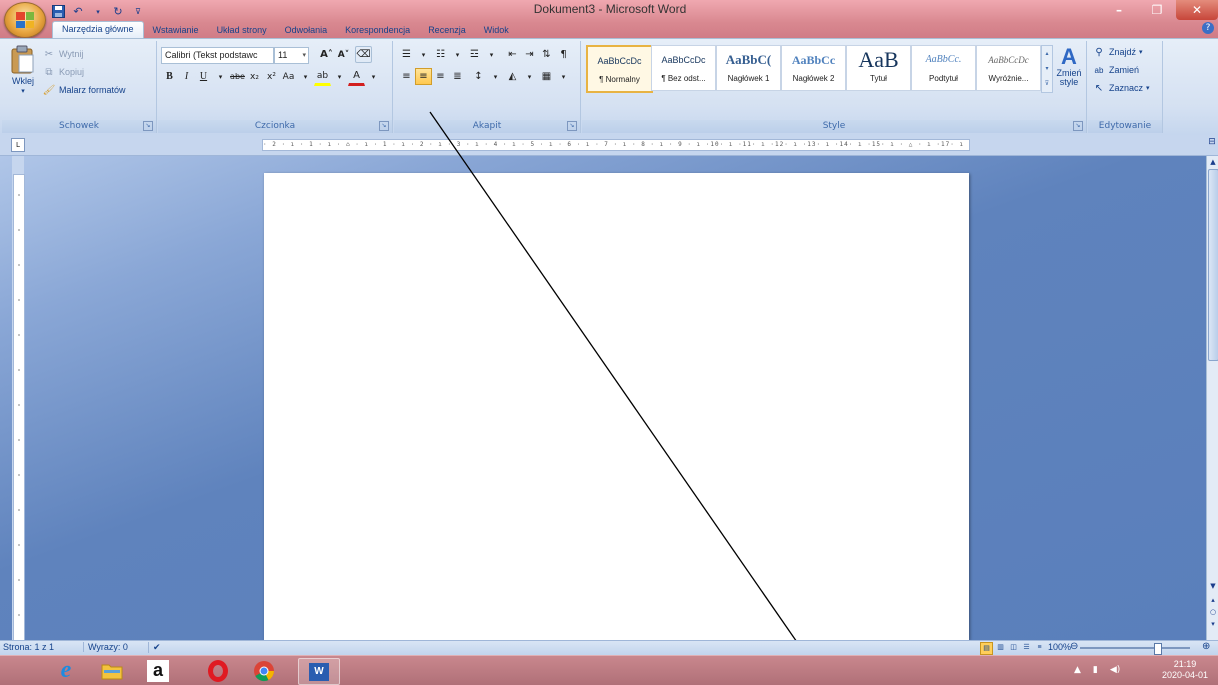 This screenshot has width=1218, height=685. What do you see at coordinates (356, 76) in the screenshot?
I see `font-color-icon: A` at bounding box center [356, 76].